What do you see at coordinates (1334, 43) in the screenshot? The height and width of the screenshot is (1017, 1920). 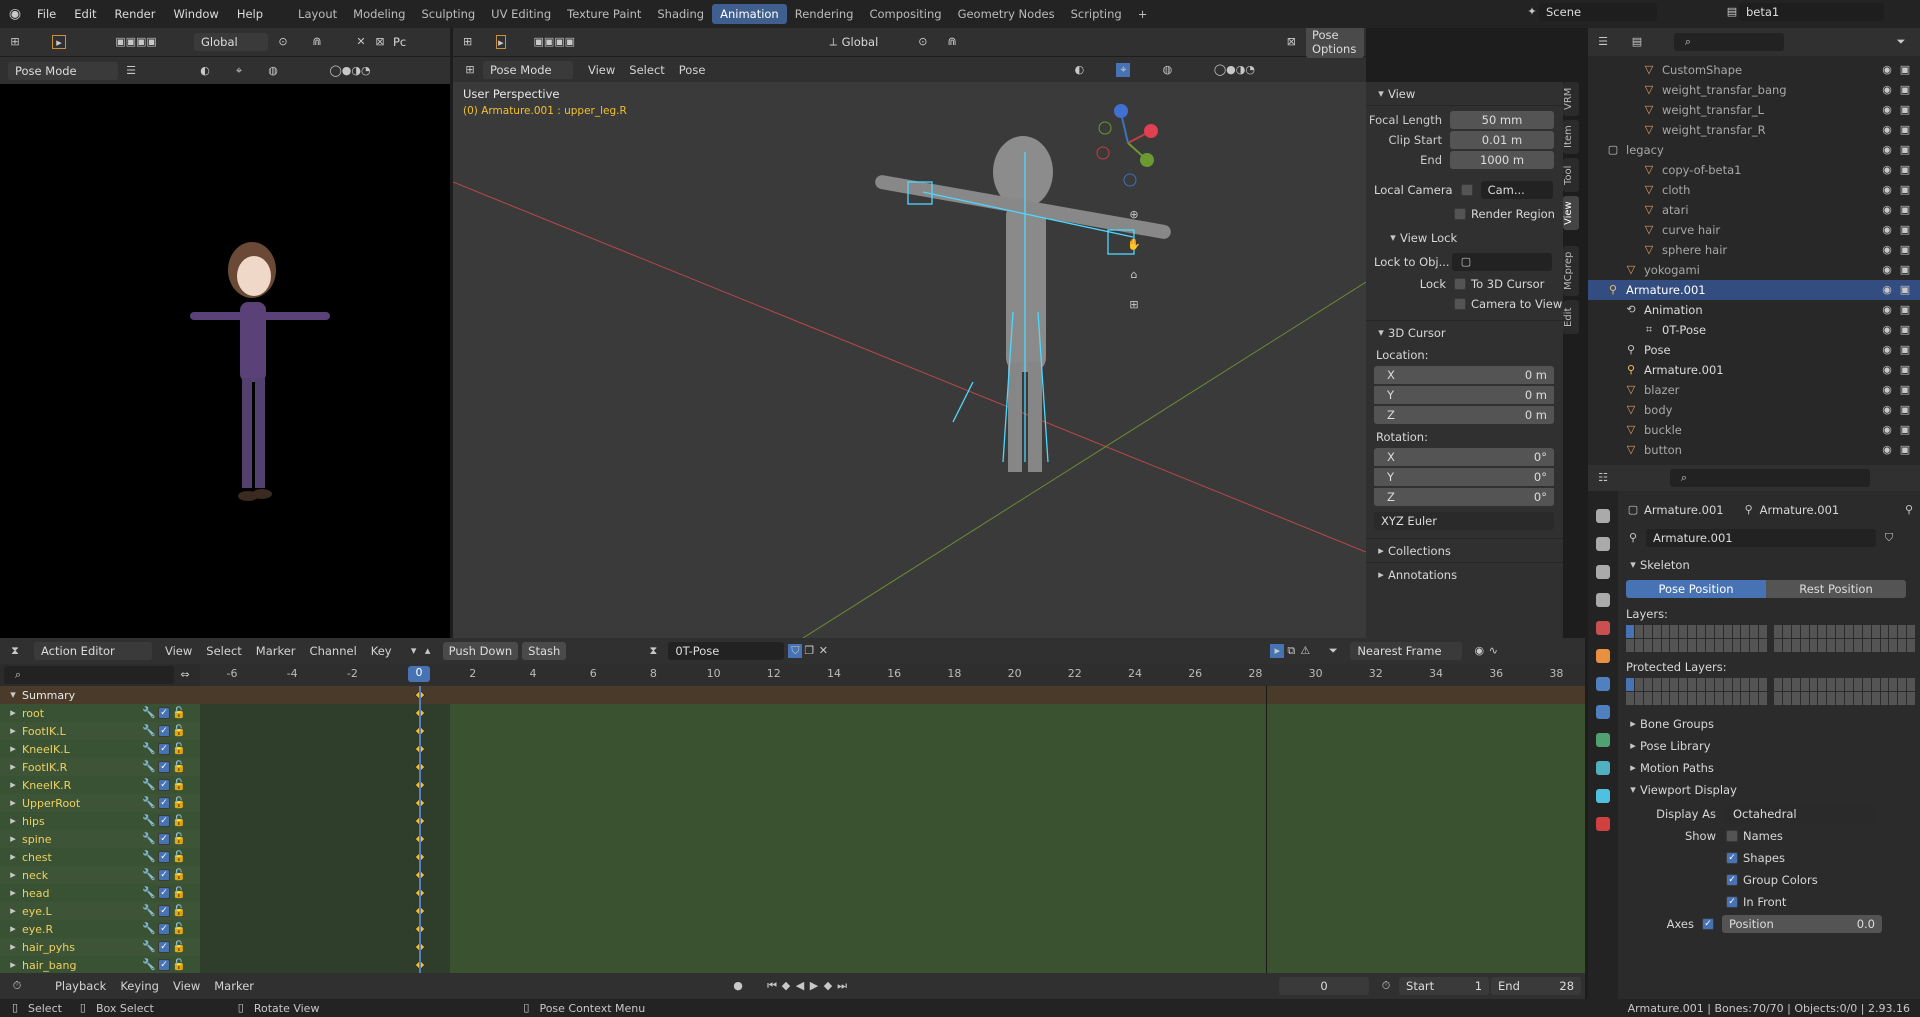 I see `pose-options-button: Pose Options` at bounding box center [1334, 43].